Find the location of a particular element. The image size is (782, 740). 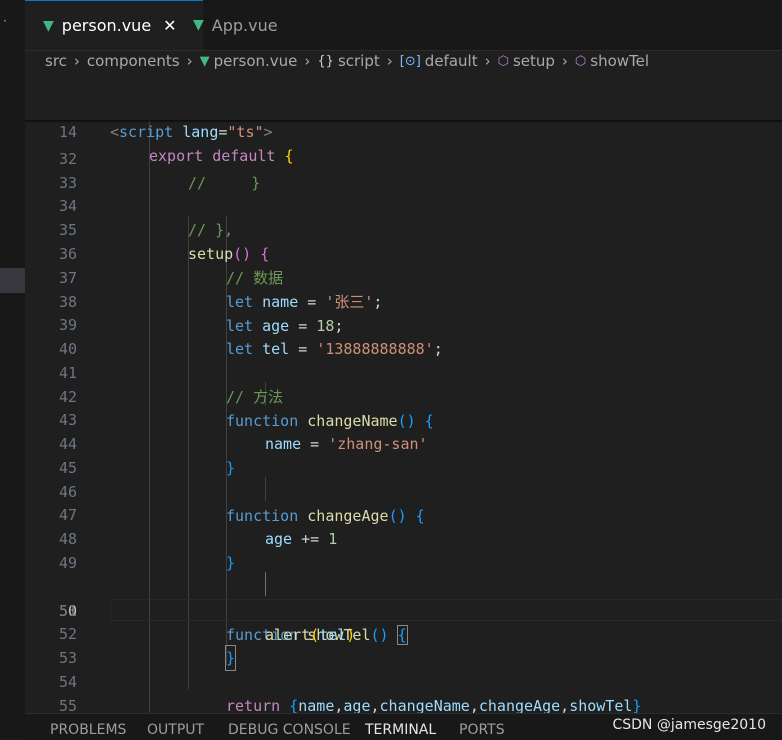

code-text: <script lang="ts"> is located at coordinates (191, 132).